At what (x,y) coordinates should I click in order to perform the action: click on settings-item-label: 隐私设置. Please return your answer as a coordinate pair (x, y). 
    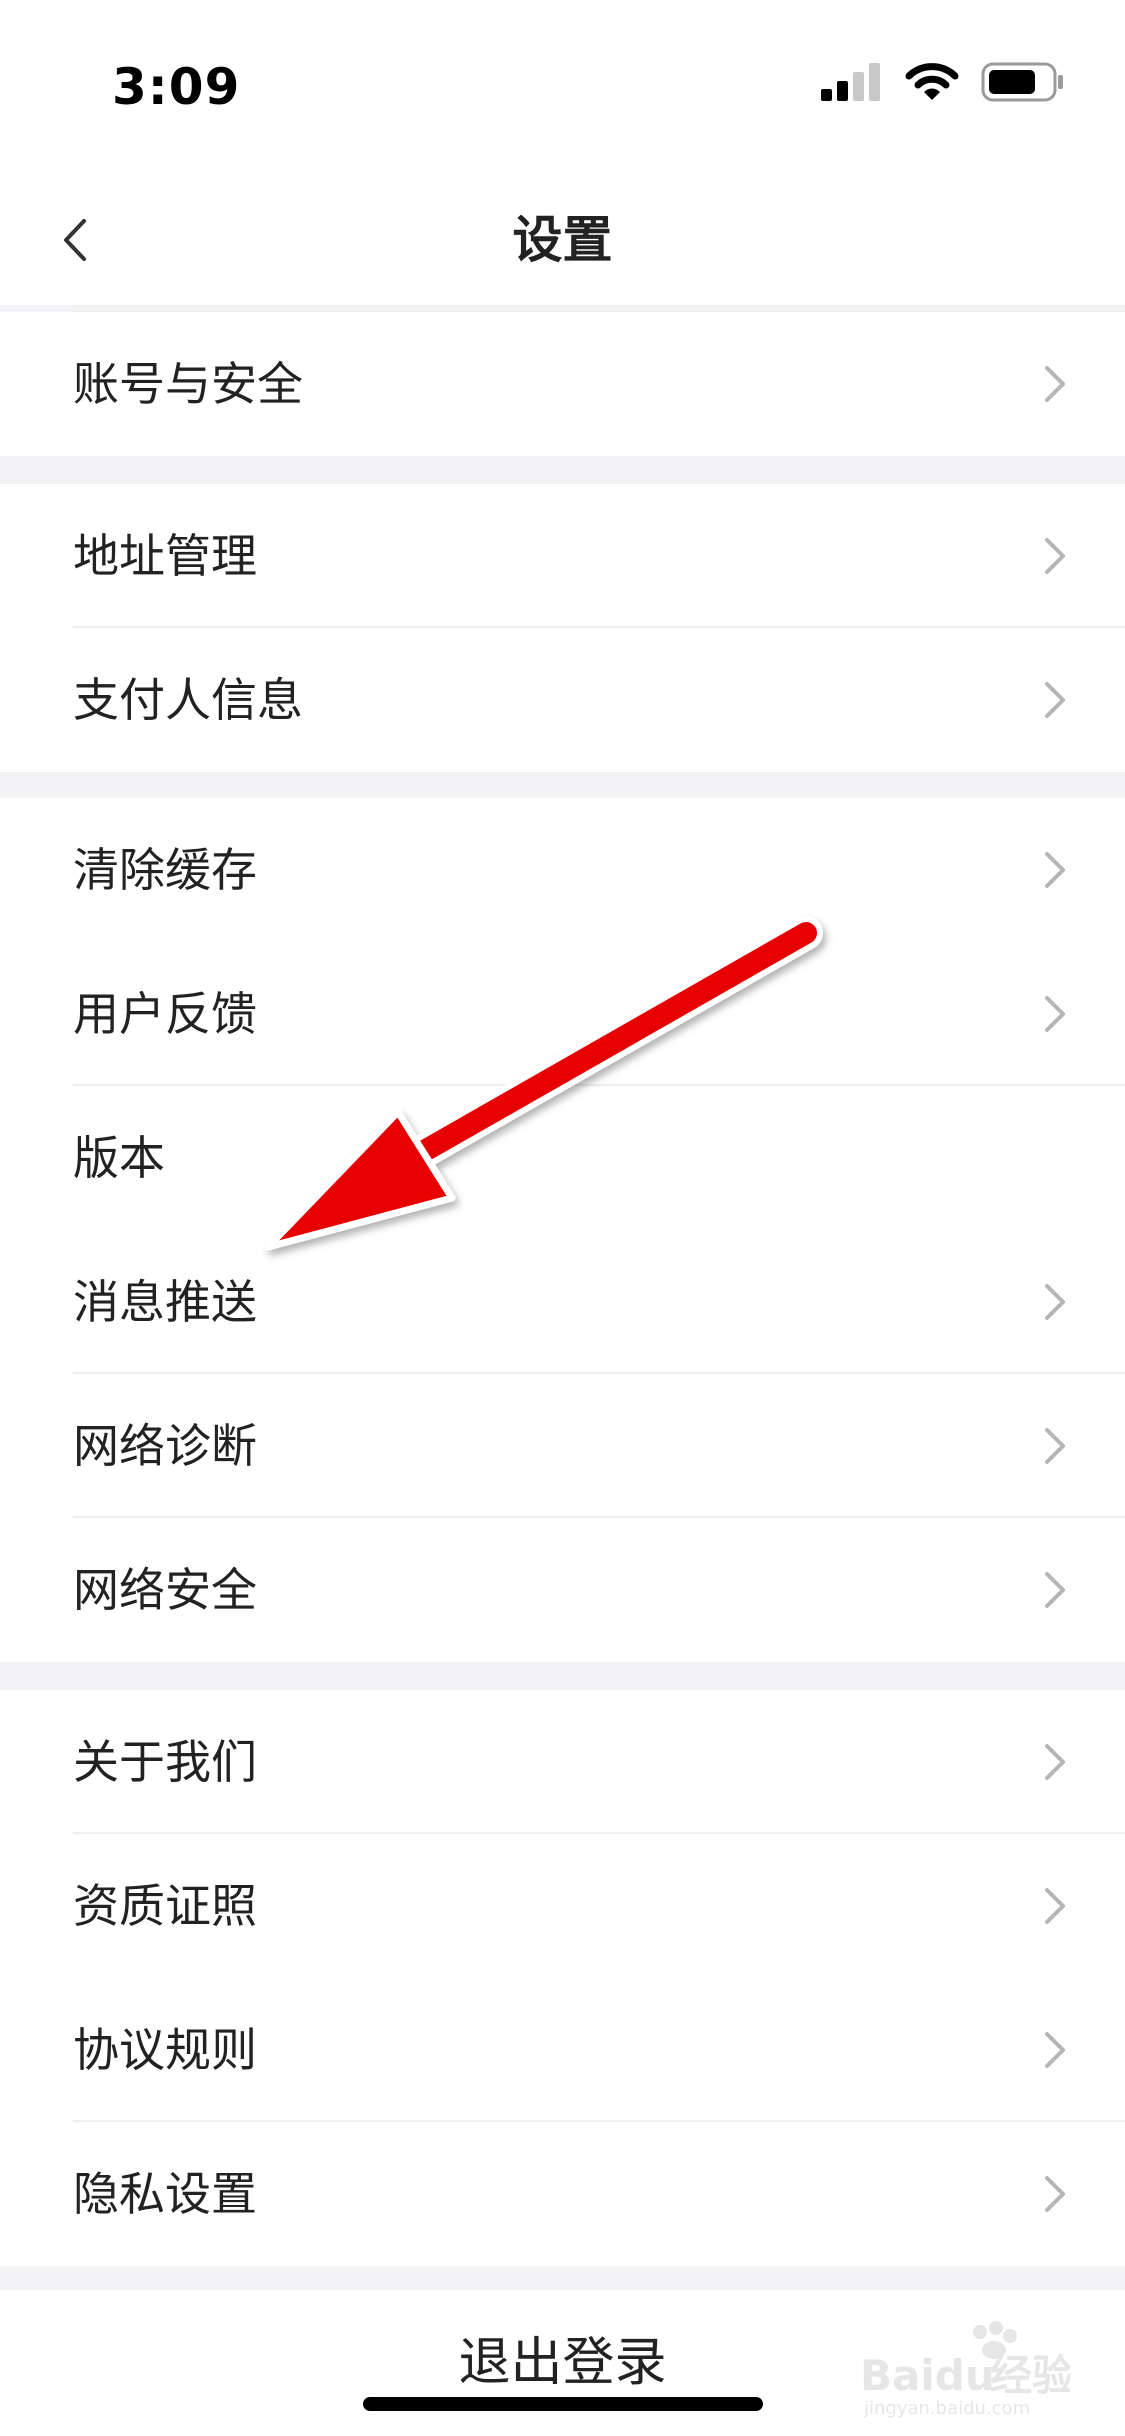
    Looking at the image, I should click on (165, 2194).